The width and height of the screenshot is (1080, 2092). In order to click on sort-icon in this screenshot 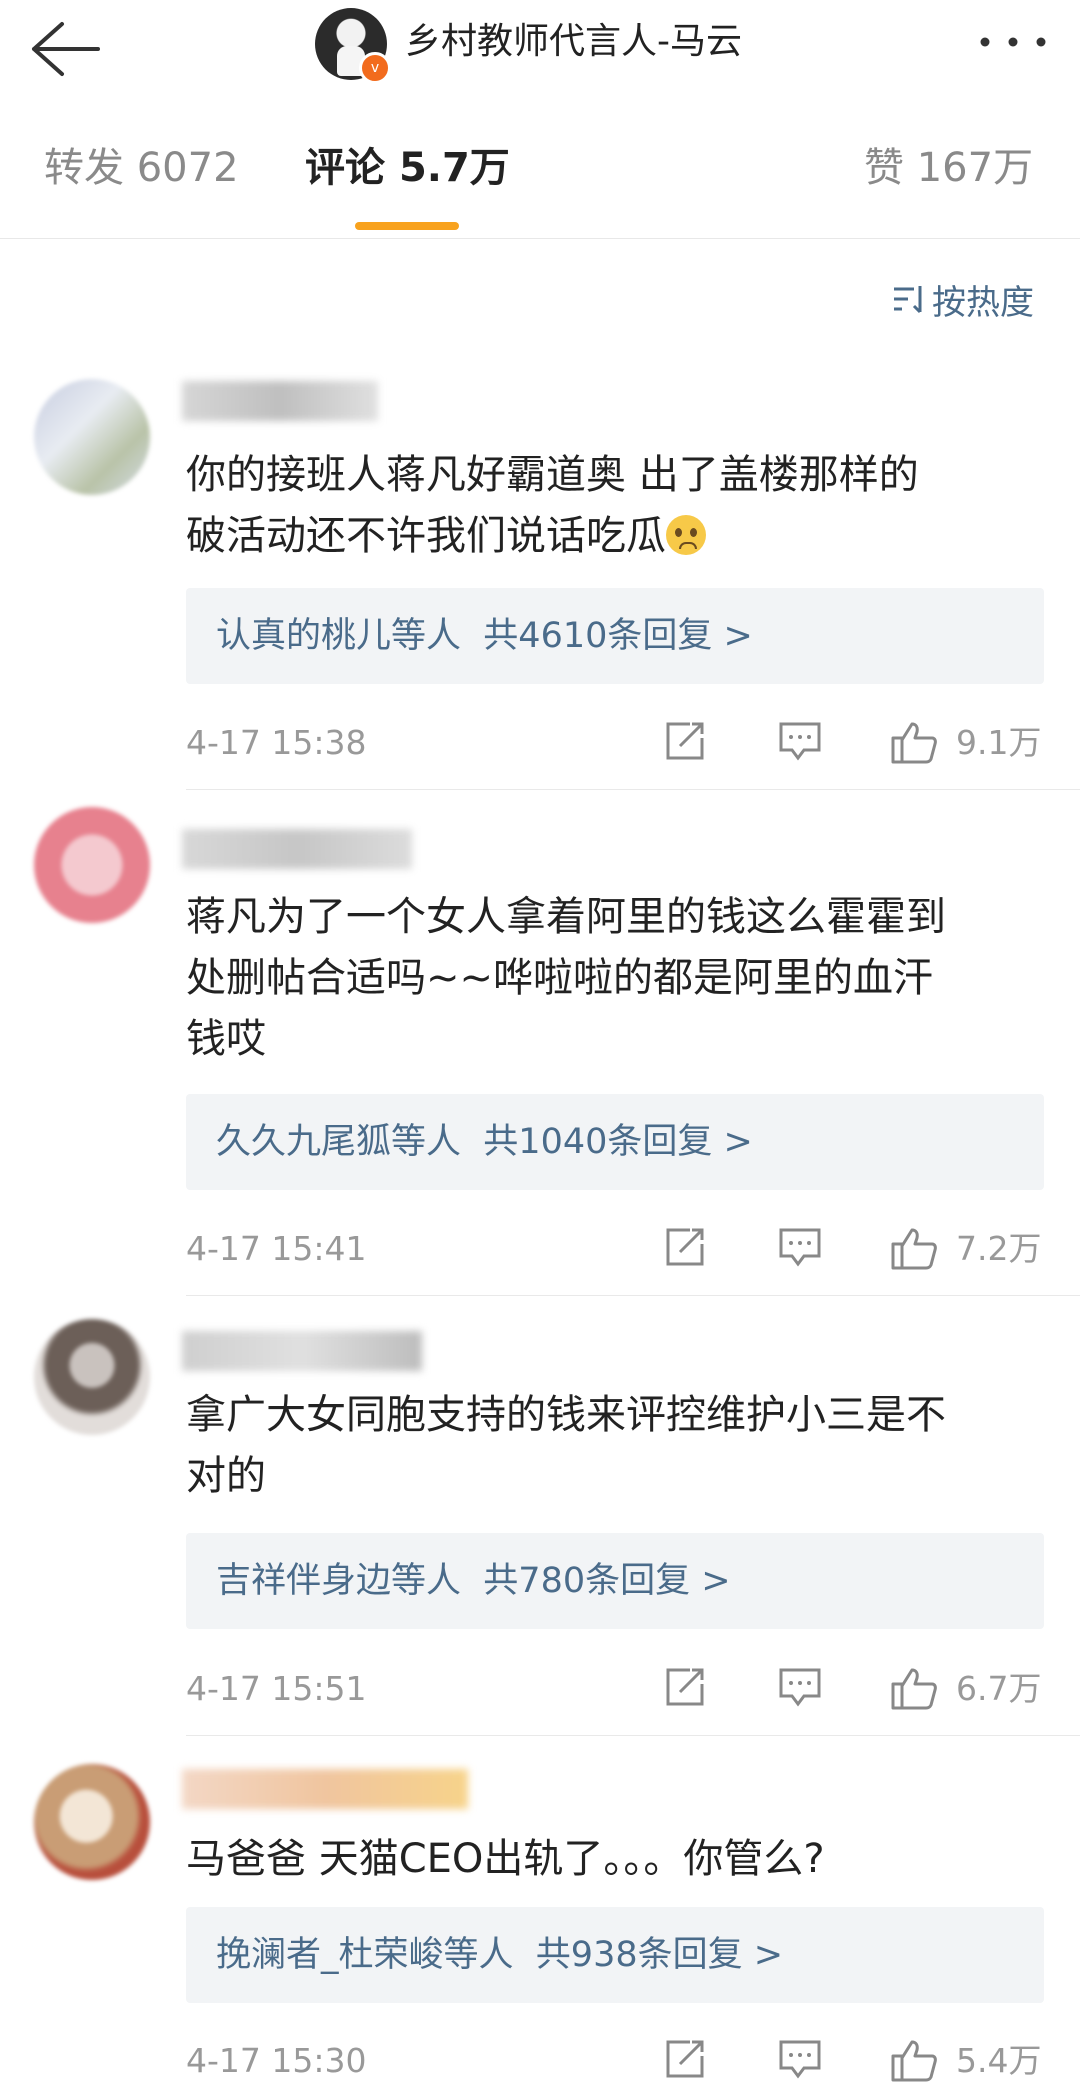, I will do `click(909, 304)`.